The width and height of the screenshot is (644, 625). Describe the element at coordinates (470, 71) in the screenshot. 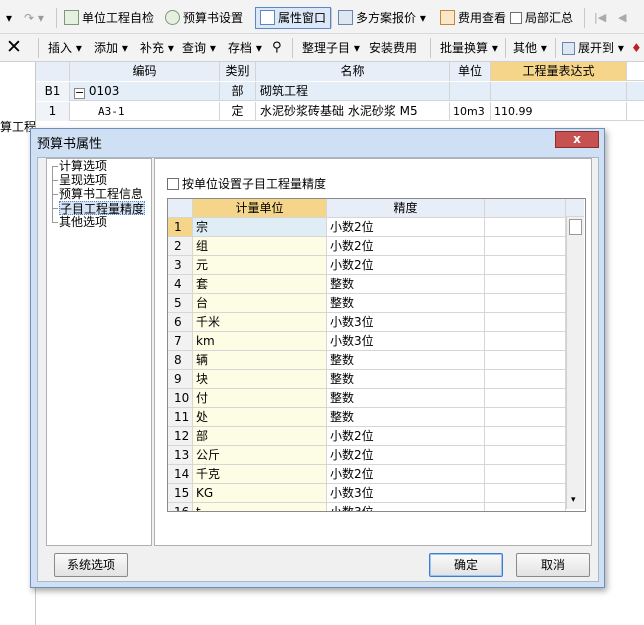

I see `column-header-unit: 单位` at that location.